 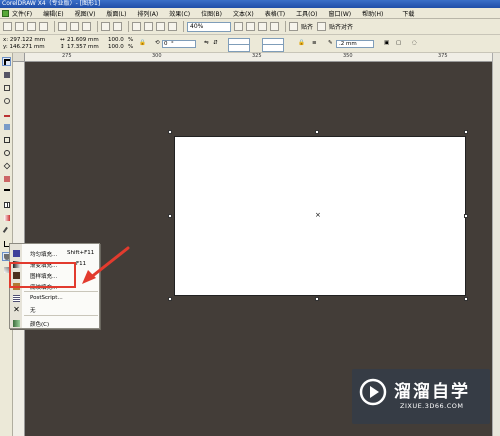 I want to click on open-document-icon, so click(x=19, y=26).